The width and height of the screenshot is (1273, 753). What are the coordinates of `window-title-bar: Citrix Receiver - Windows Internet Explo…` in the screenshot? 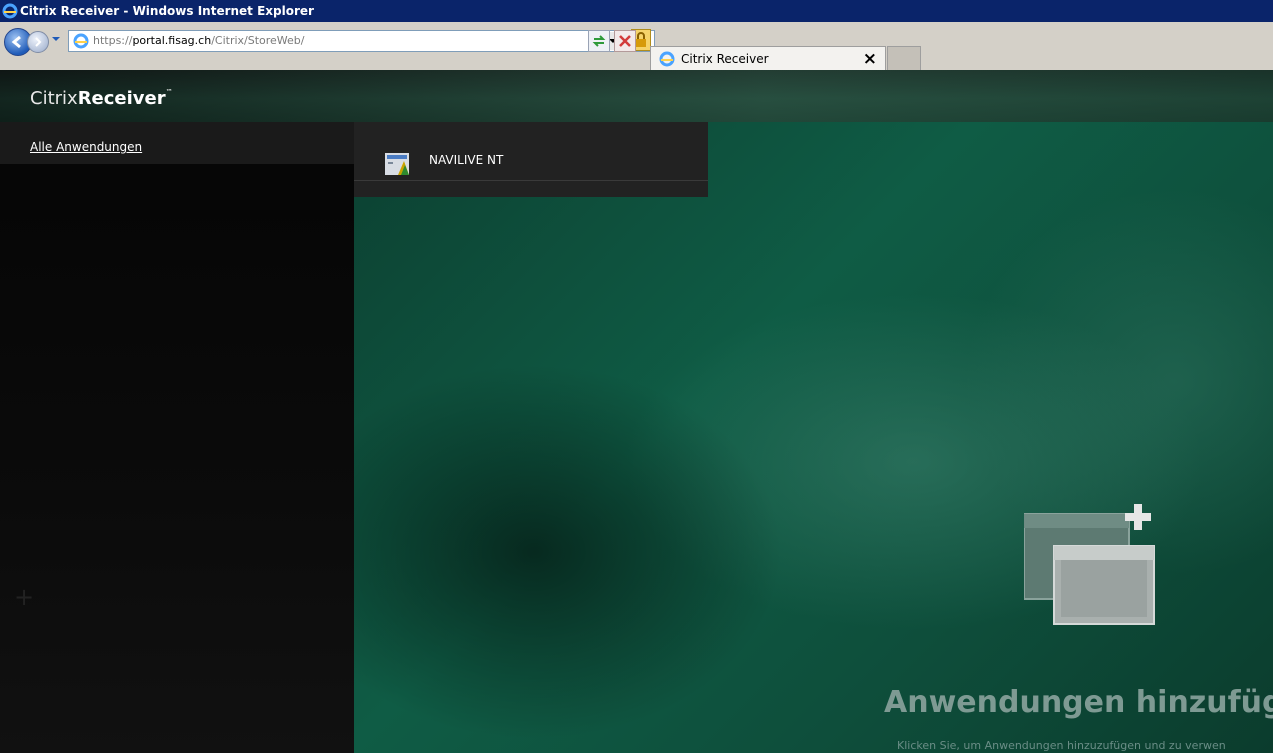 It's located at (636, 11).